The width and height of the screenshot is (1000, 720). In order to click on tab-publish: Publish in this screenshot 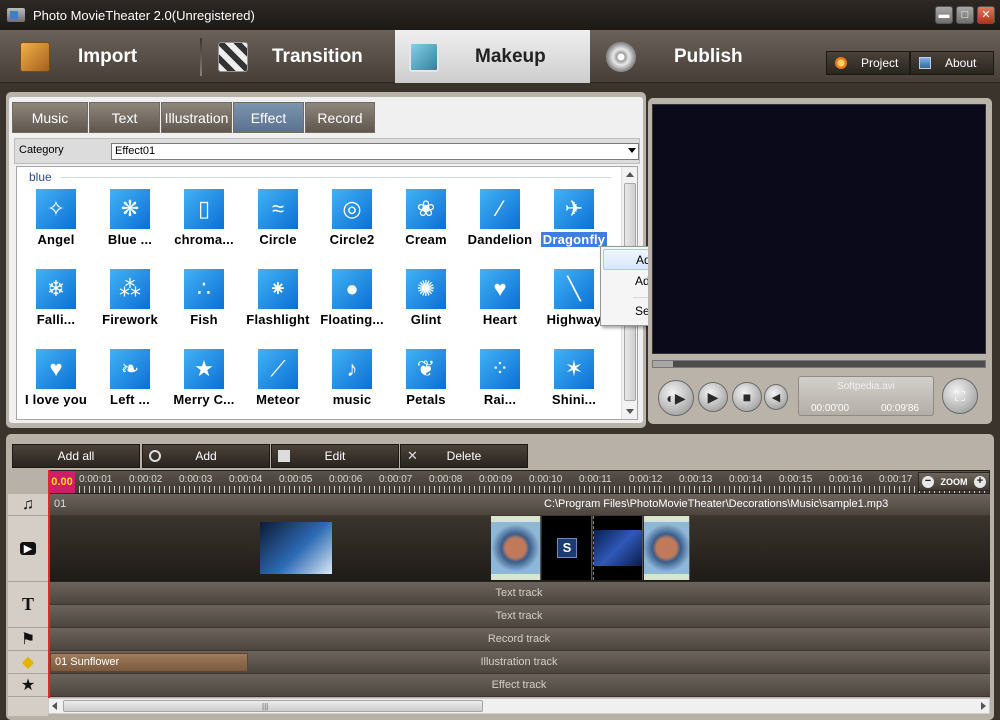, I will do `click(688, 56)`.